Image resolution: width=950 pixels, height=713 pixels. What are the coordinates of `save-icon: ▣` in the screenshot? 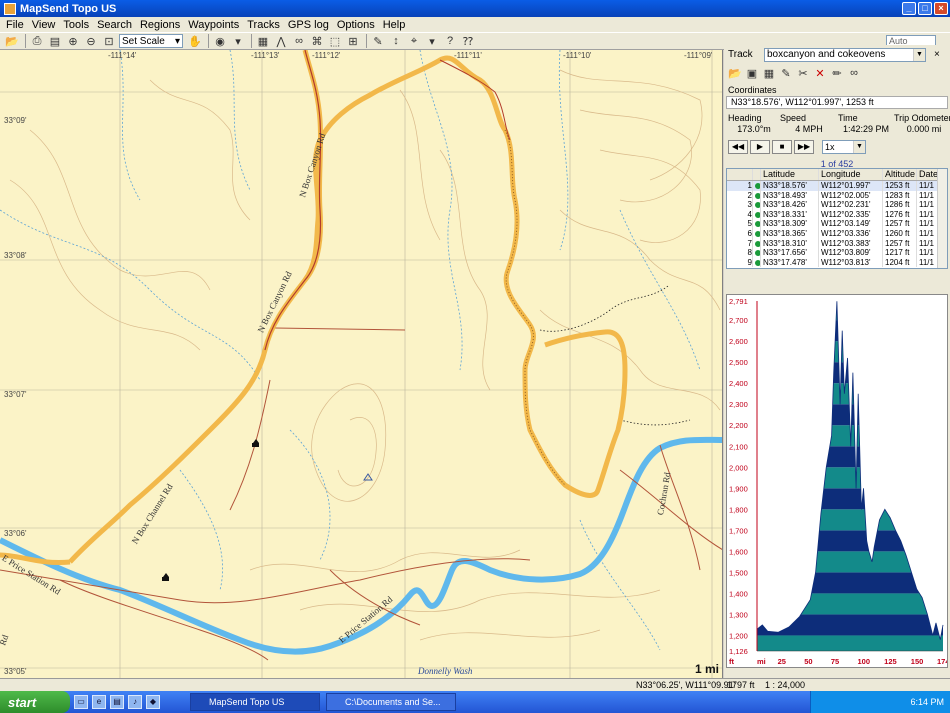 It's located at (752, 73).